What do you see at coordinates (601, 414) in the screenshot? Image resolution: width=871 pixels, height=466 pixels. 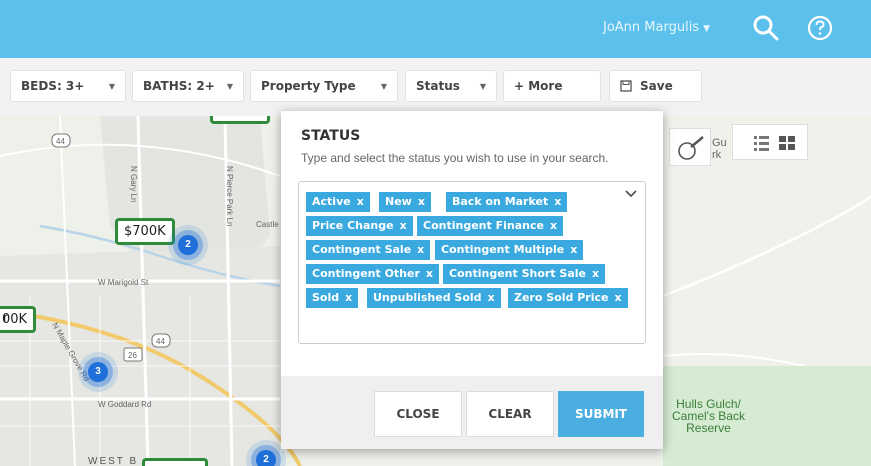 I see `submit-button: SUBMIT` at bounding box center [601, 414].